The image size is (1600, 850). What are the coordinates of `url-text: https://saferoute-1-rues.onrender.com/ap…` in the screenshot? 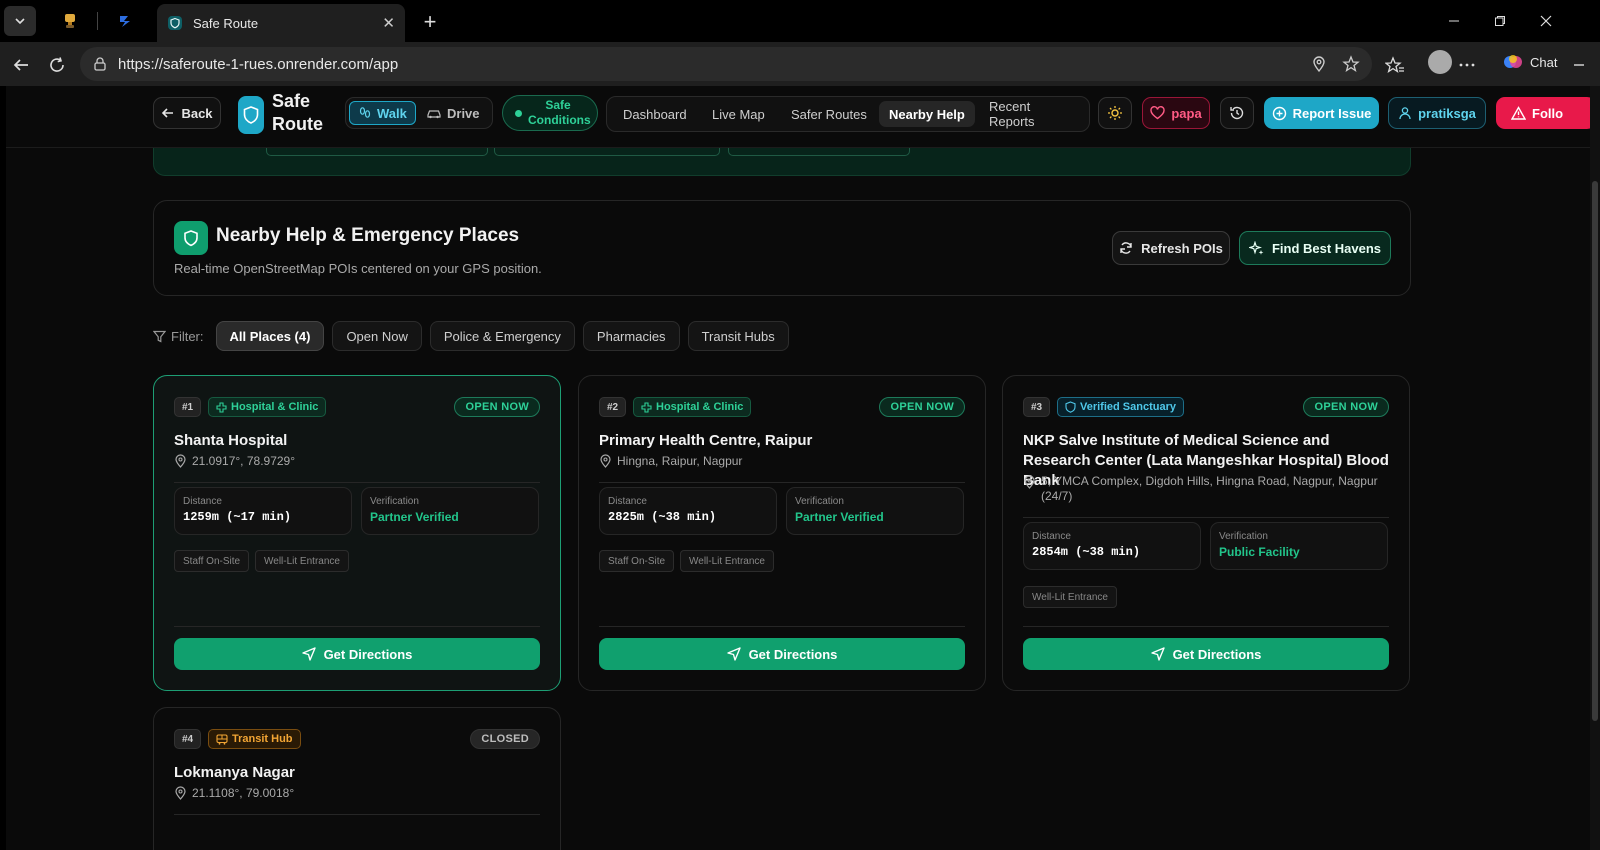 It's located at (258, 64).